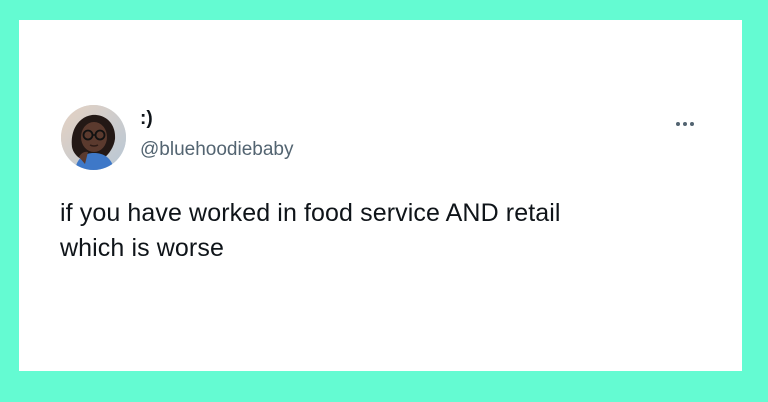 Image resolution: width=768 pixels, height=402 pixels. I want to click on more-horizontal-icon, so click(685, 124).